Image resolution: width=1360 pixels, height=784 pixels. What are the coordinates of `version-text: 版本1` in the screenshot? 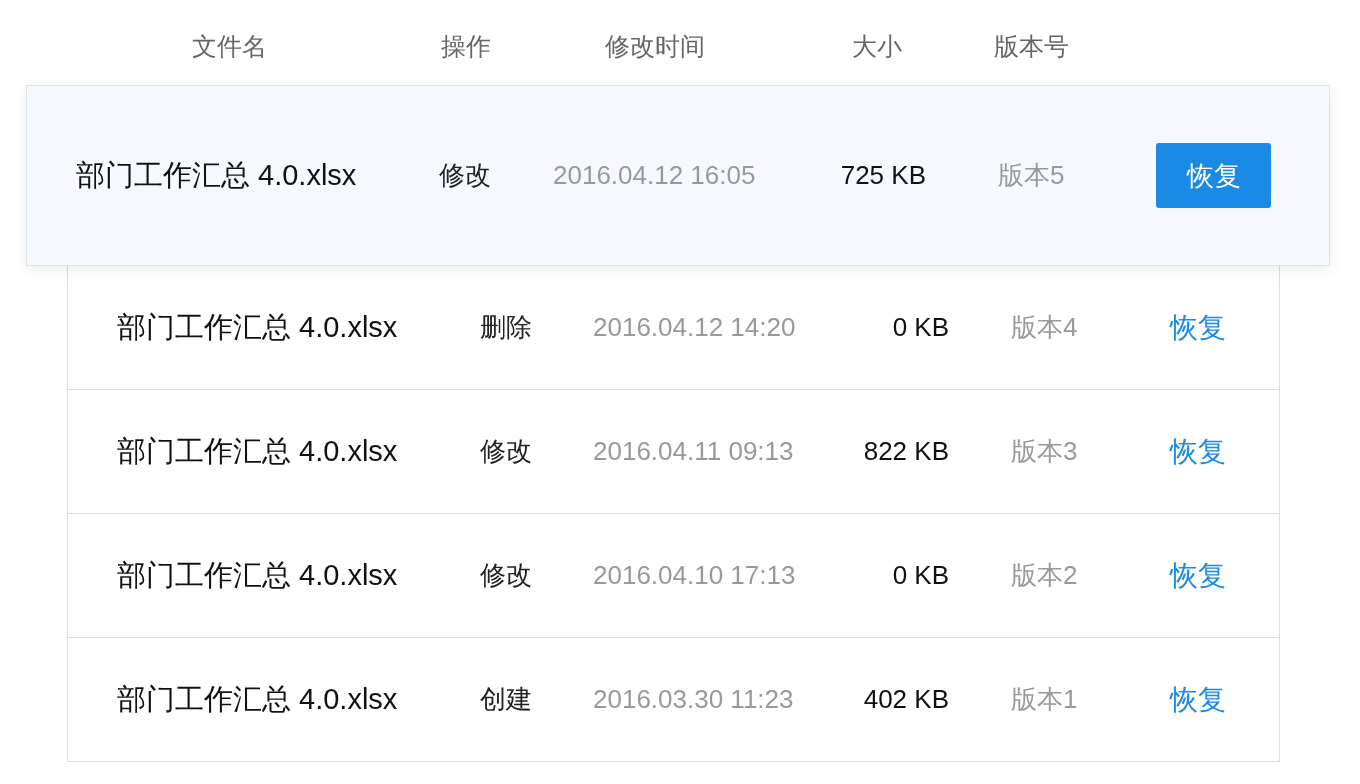 It's located at (1045, 699).